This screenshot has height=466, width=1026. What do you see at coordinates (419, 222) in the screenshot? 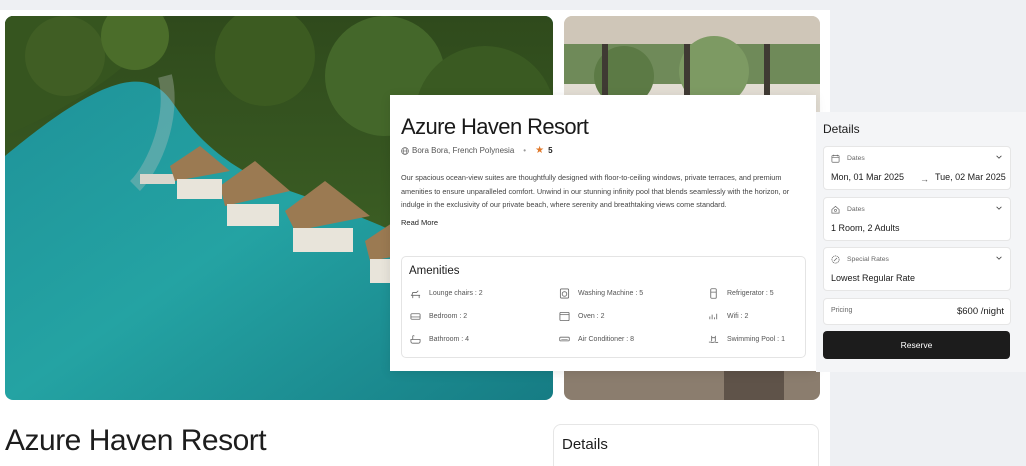
I see `read-more-link: Read More` at bounding box center [419, 222].